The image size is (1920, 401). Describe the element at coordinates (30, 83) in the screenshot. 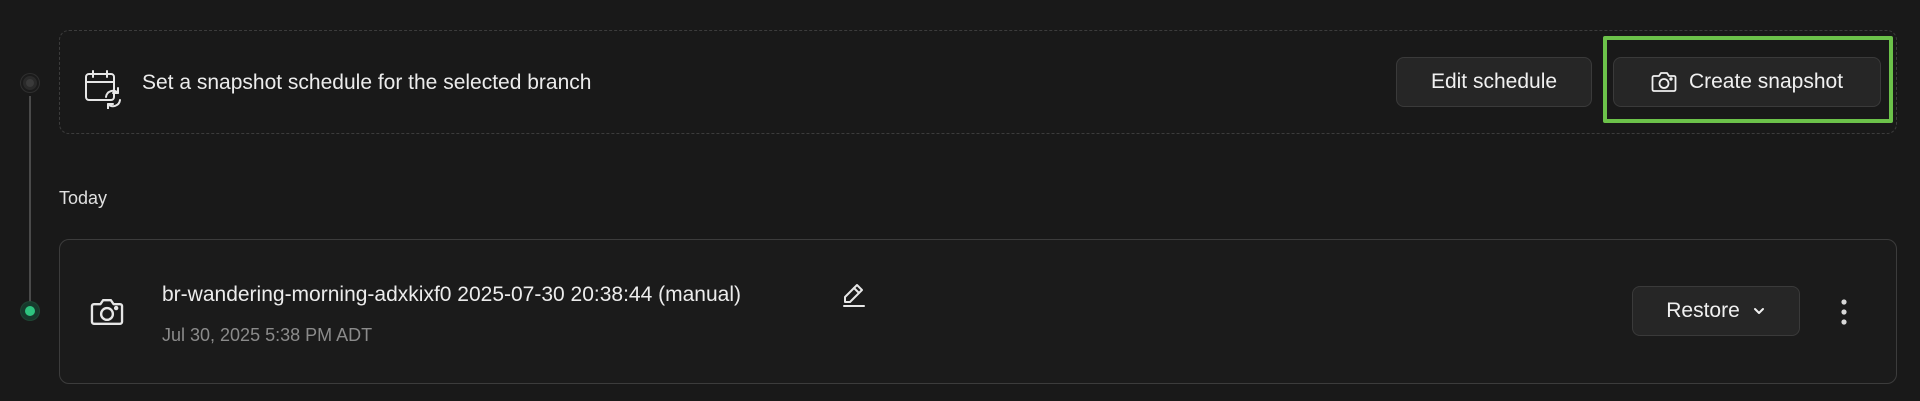

I see `timeline-dot-schedule` at that location.